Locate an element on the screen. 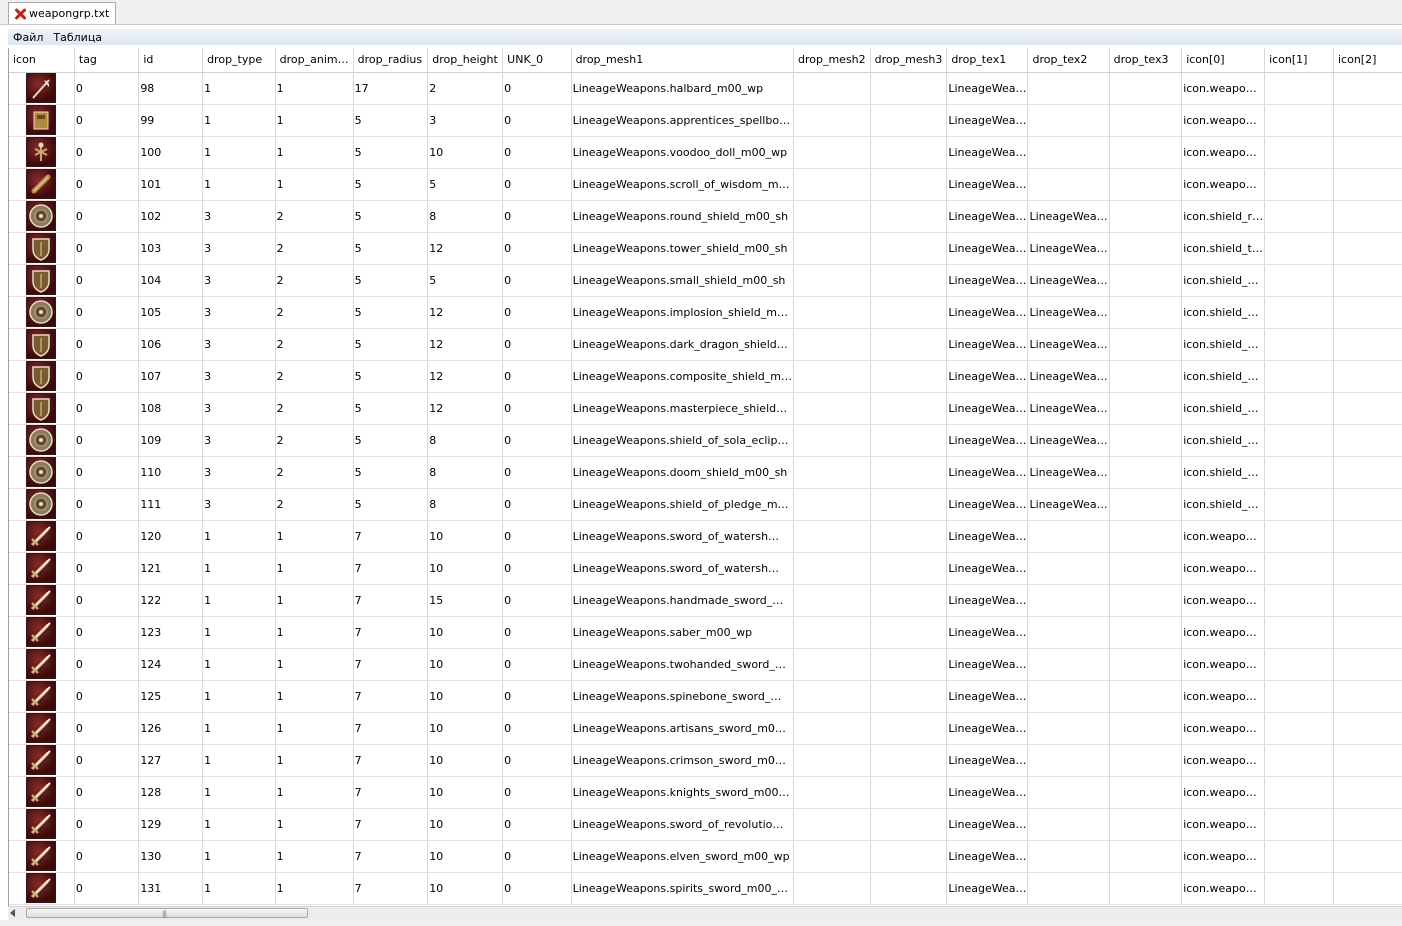 The height and width of the screenshot is (926, 1402). cell-drop-height: 10 is located at coordinates (465, 568).